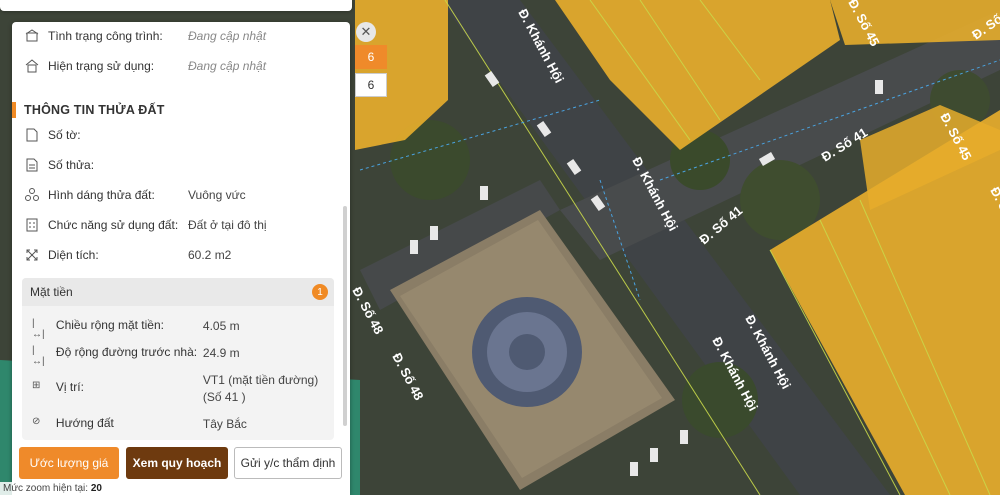 Image resolution: width=1000 pixels, height=495 pixels. I want to click on parcel-value: 60.2 m2, so click(210, 255).